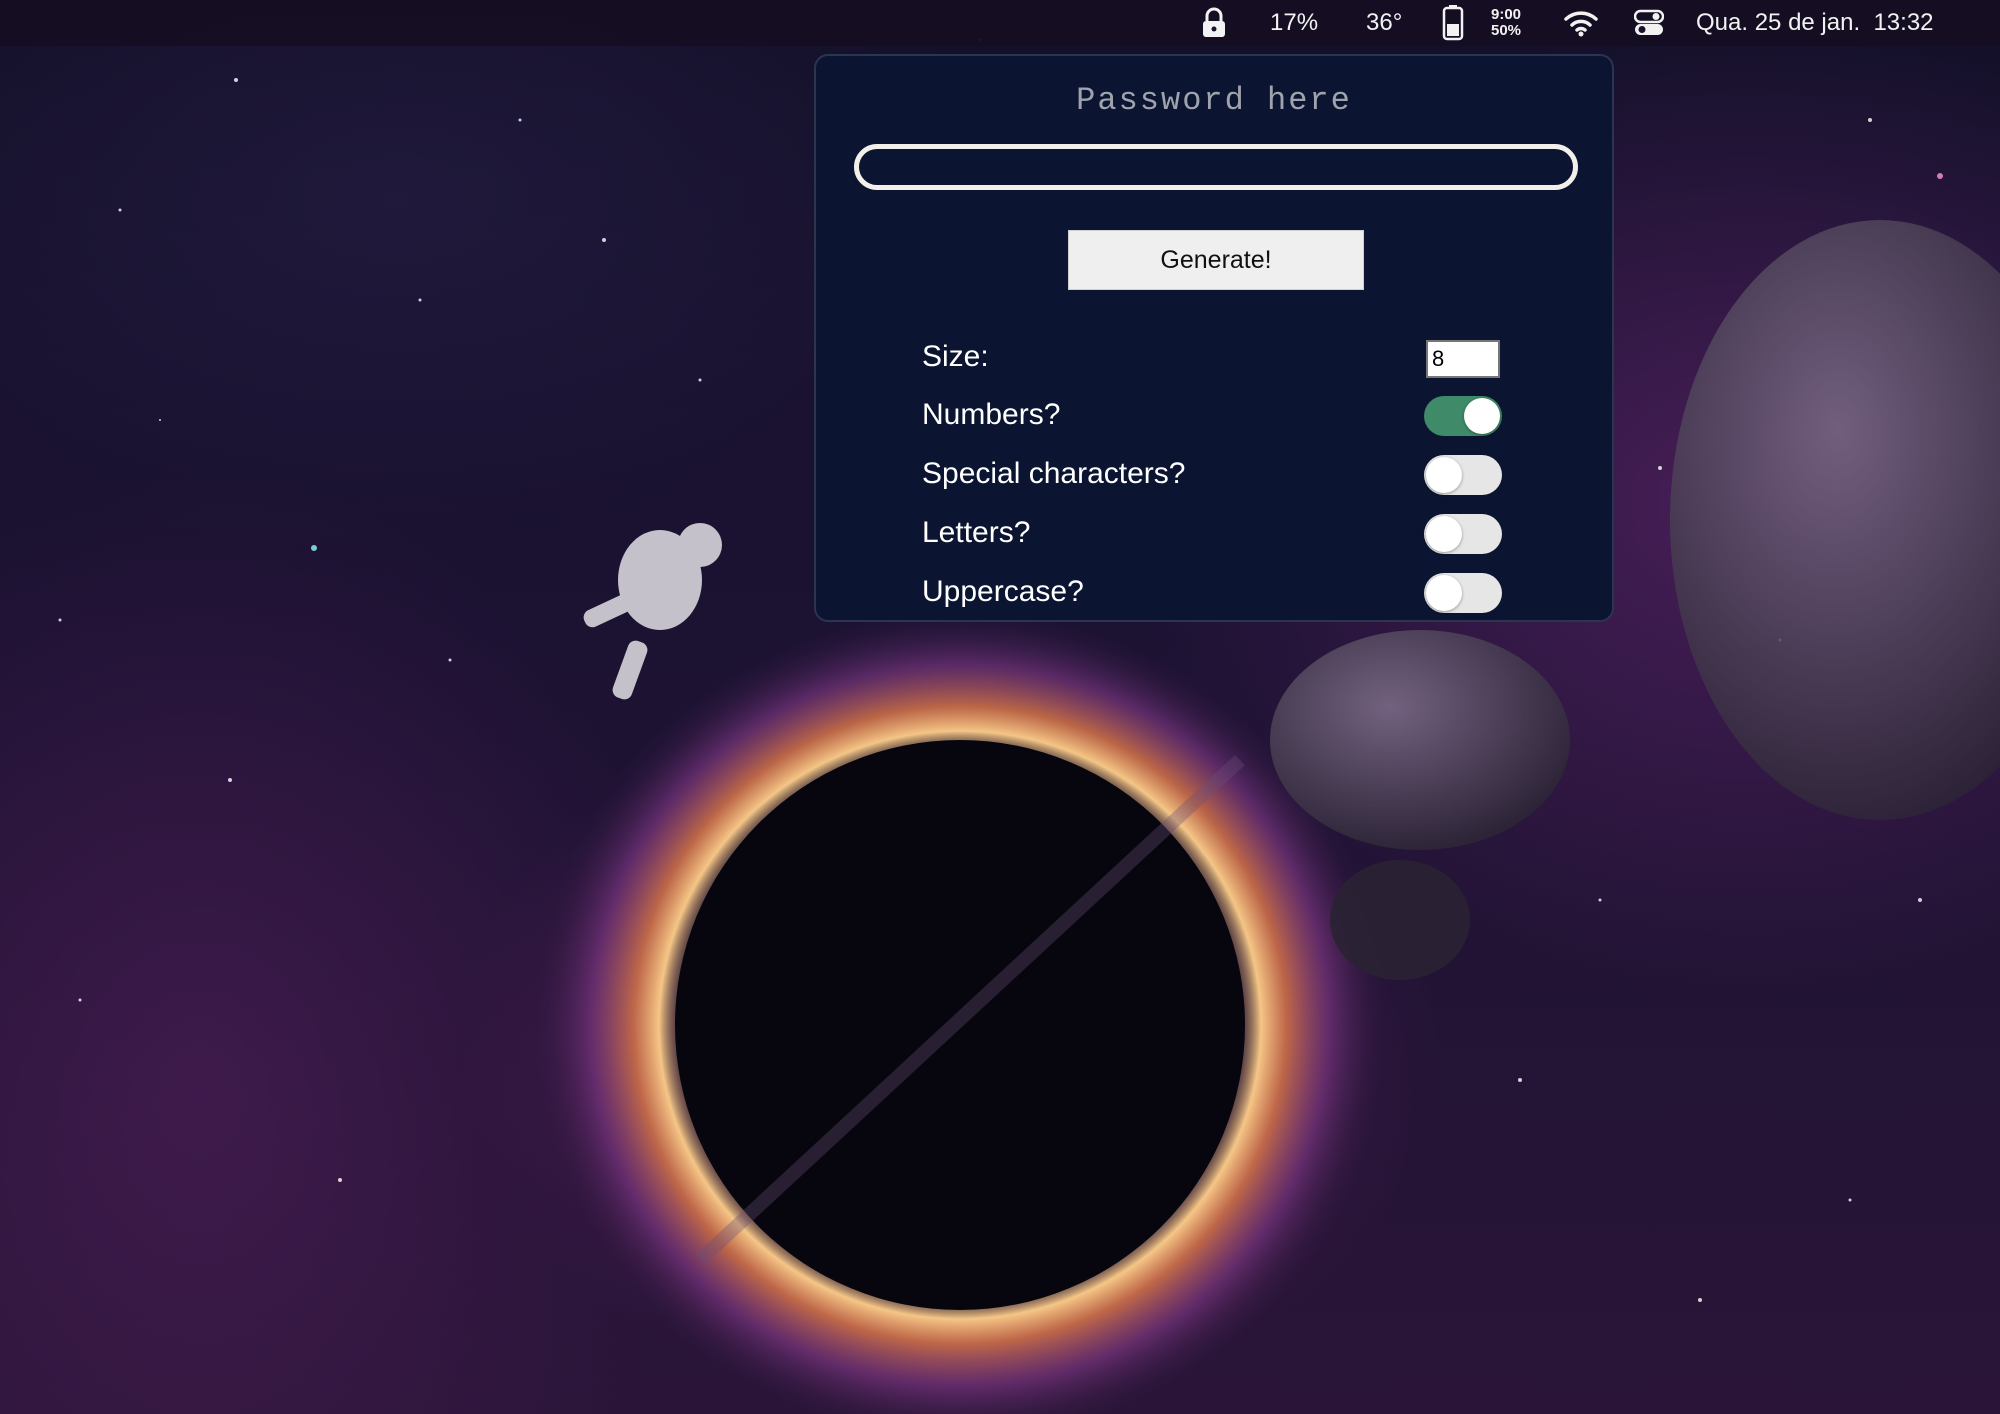 The image size is (2000, 1414). What do you see at coordinates (1214, 100) in the screenshot?
I see `password-placeholder-title: Password here` at bounding box center [1214, 100].